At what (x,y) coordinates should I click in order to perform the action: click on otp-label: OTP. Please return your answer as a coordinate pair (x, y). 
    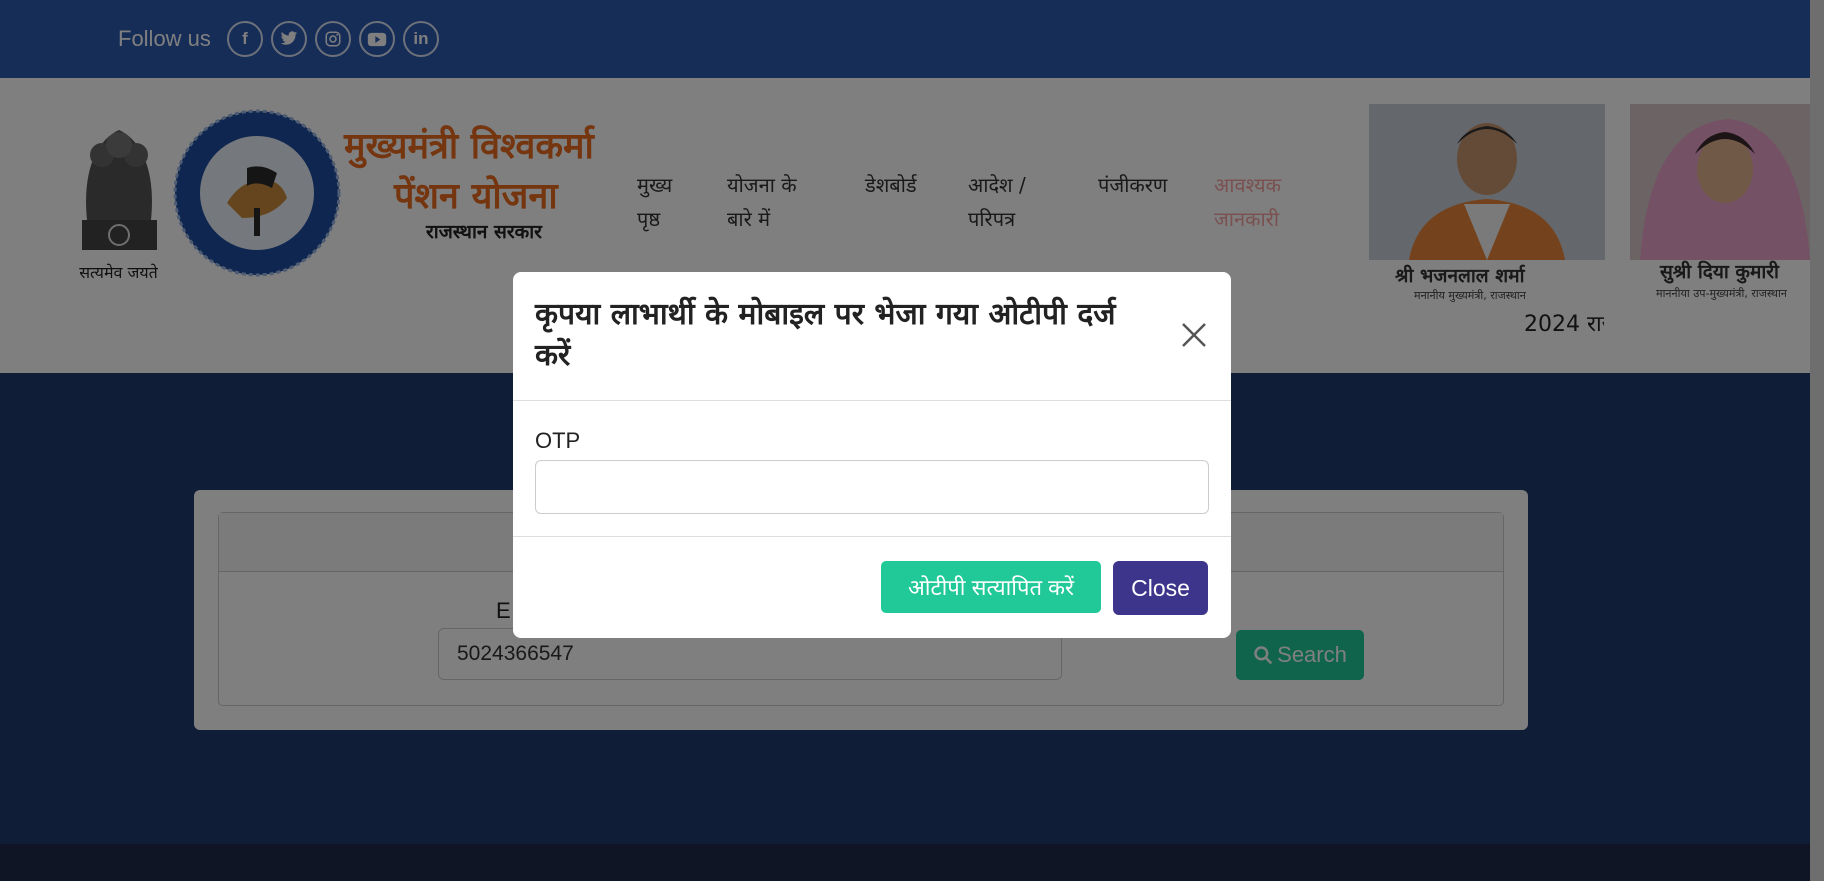
    Looking at the image, I should click on (558, 440).